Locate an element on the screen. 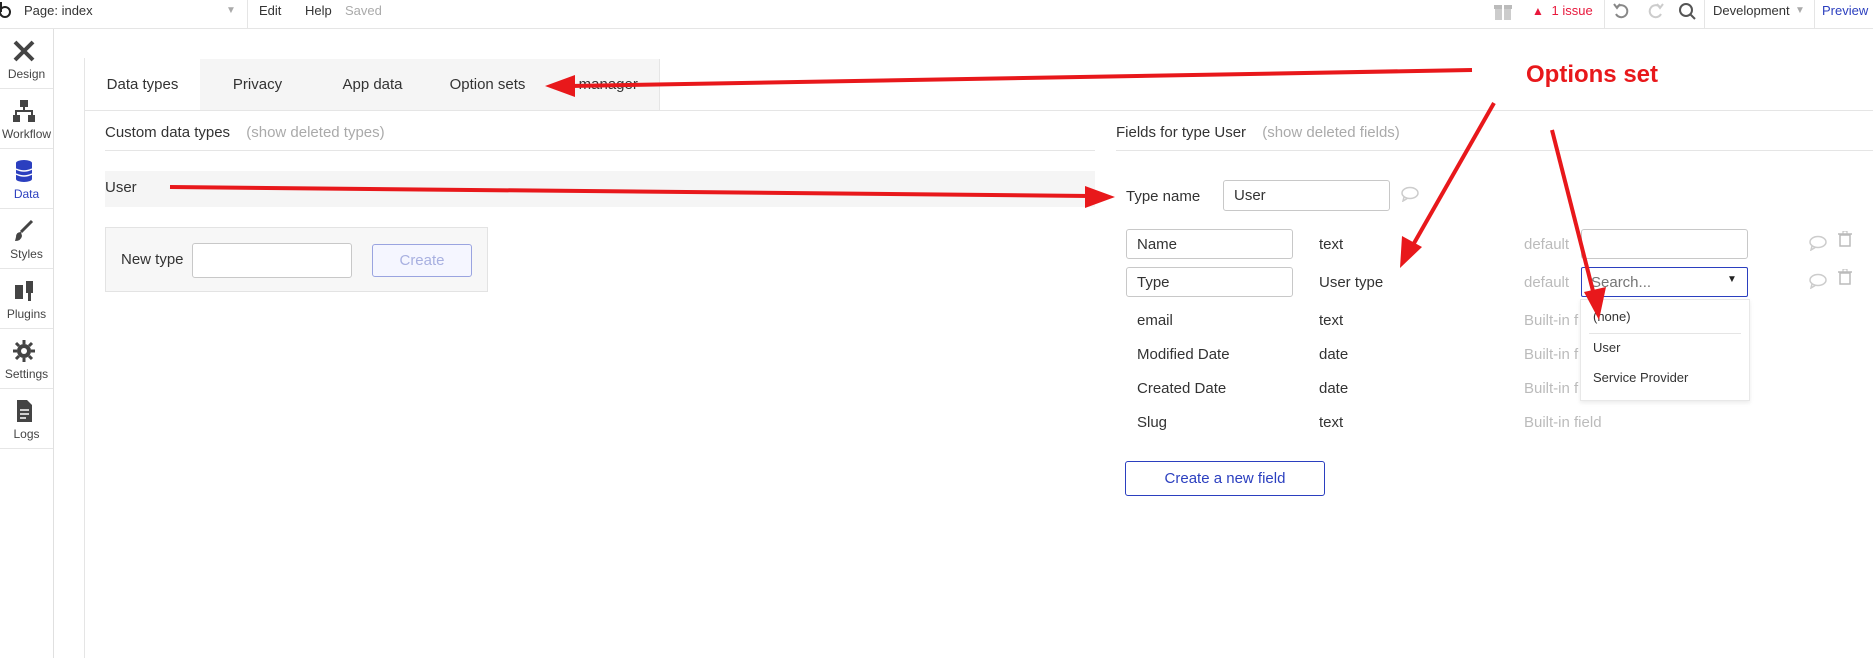  sidebar-item-label: Workflow is located at coordinates (26, 134).